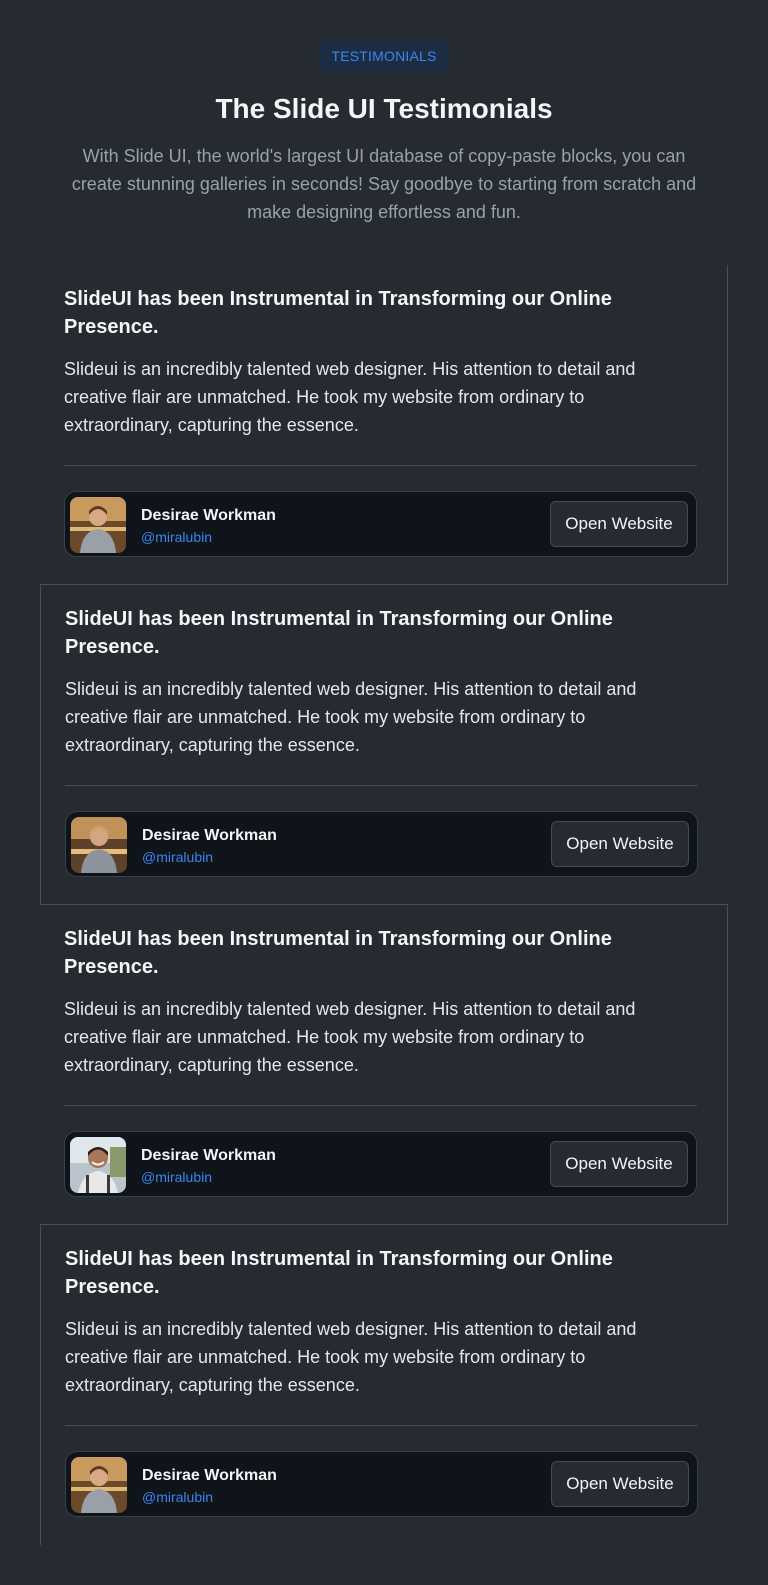 This screenshot has height=1585, width=768. What do you see at coordinates (384, 56) in the screenshot?
I see `section-badge: TESTIMONIALS` at bounding box center [384, 56].